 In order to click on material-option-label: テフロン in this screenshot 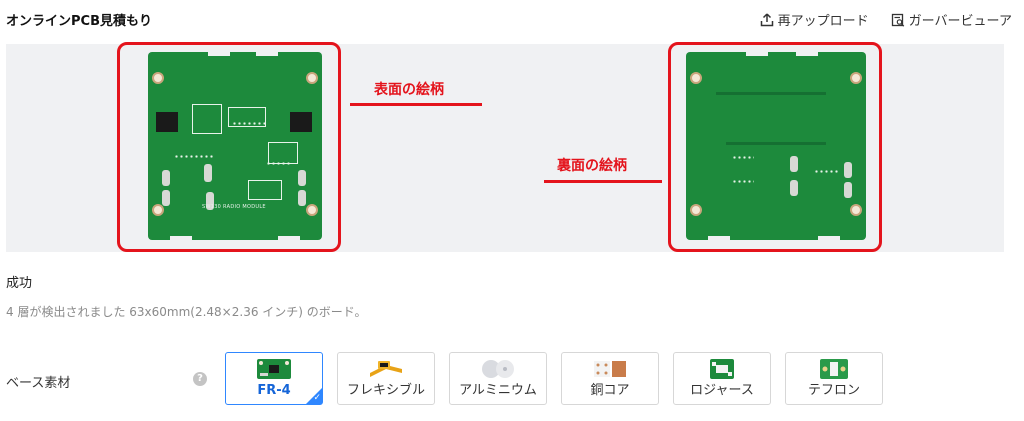, I will do `click(833, 390)`.